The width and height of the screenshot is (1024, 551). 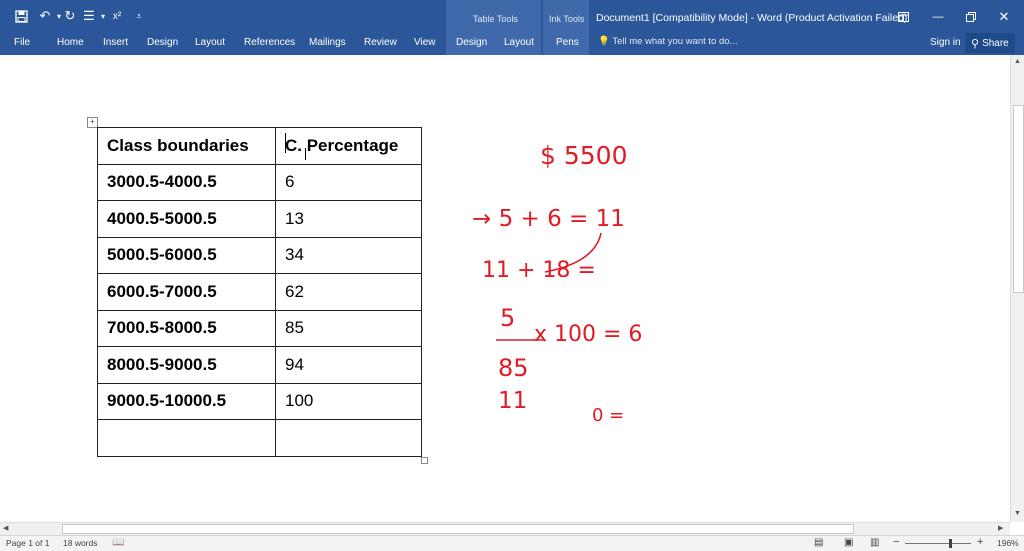 I want to click on percentage-cell, so click(x=348, y=438).